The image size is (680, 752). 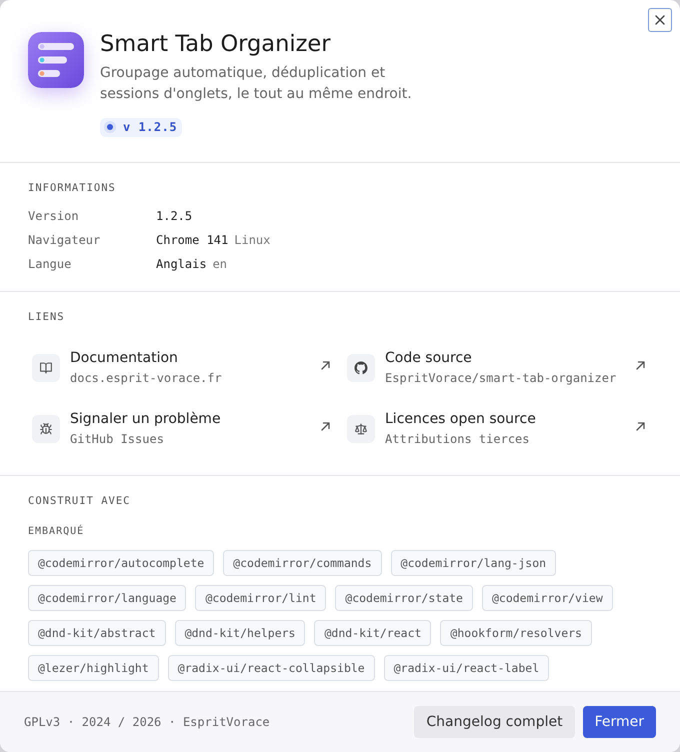 What do you see at coordinates (46, 428) in the screenshot?
I see `bug-icon` at bounding box center [46, 428].